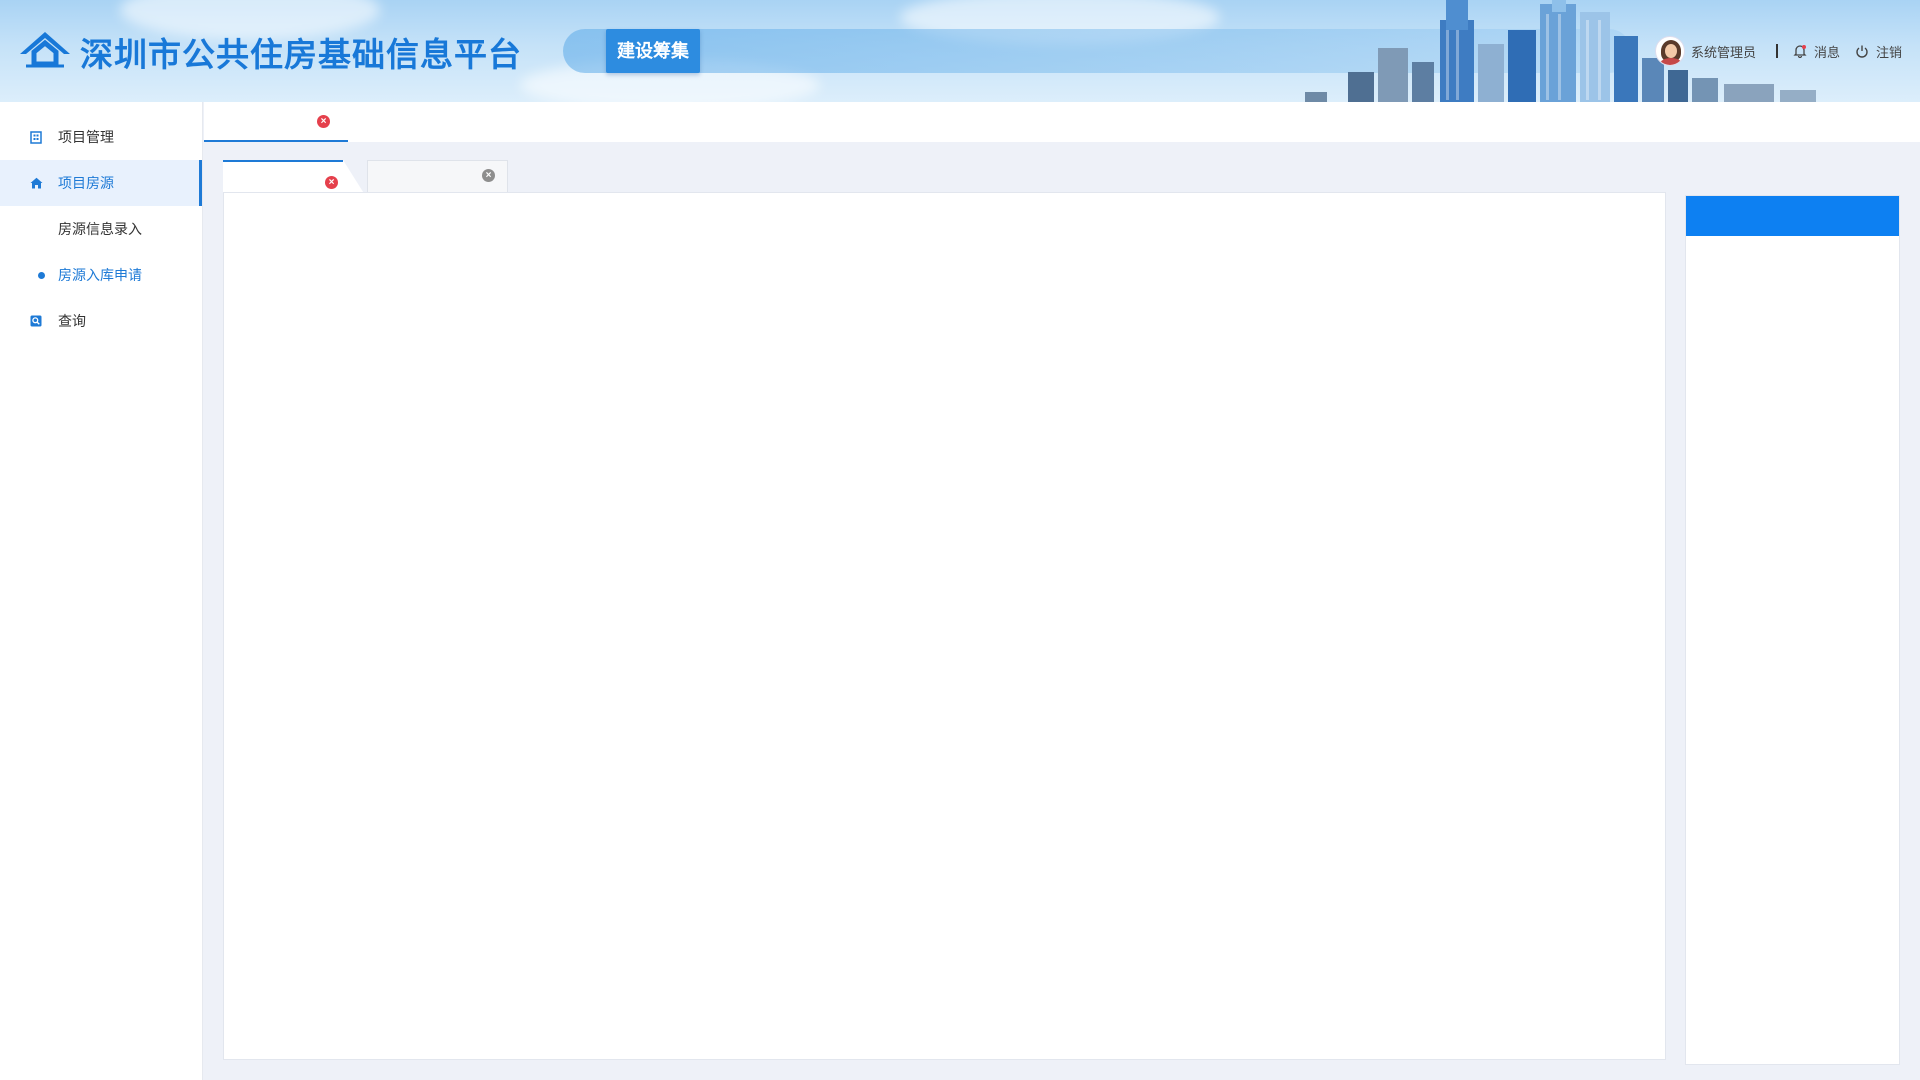 The height and width of the screenshot is (1080, 1920). I want to click on building-icon, so click(36, 137).